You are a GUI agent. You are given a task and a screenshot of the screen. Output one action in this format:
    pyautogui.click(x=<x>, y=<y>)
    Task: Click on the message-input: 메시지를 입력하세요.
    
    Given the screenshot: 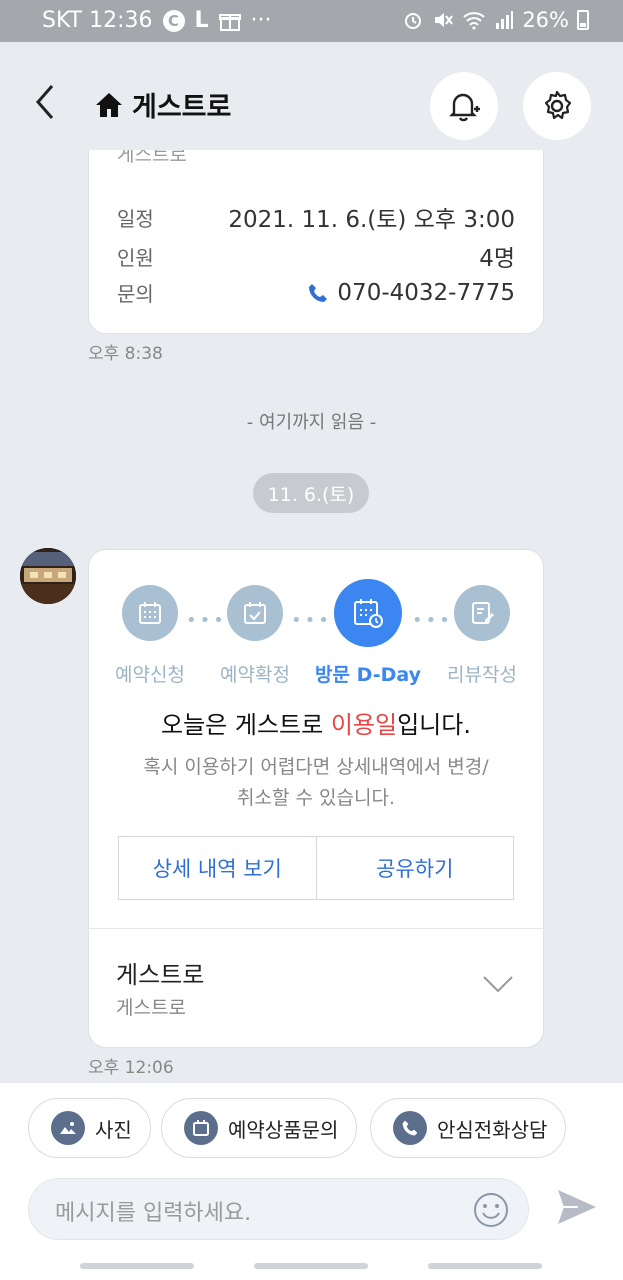 What is the action you would take?
    pyautogui.click(x=278, y=1209)
    